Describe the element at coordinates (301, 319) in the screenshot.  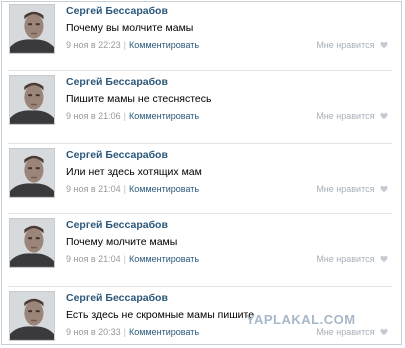
I see `site-watermark: YAPLAKAL.COM` at that location.